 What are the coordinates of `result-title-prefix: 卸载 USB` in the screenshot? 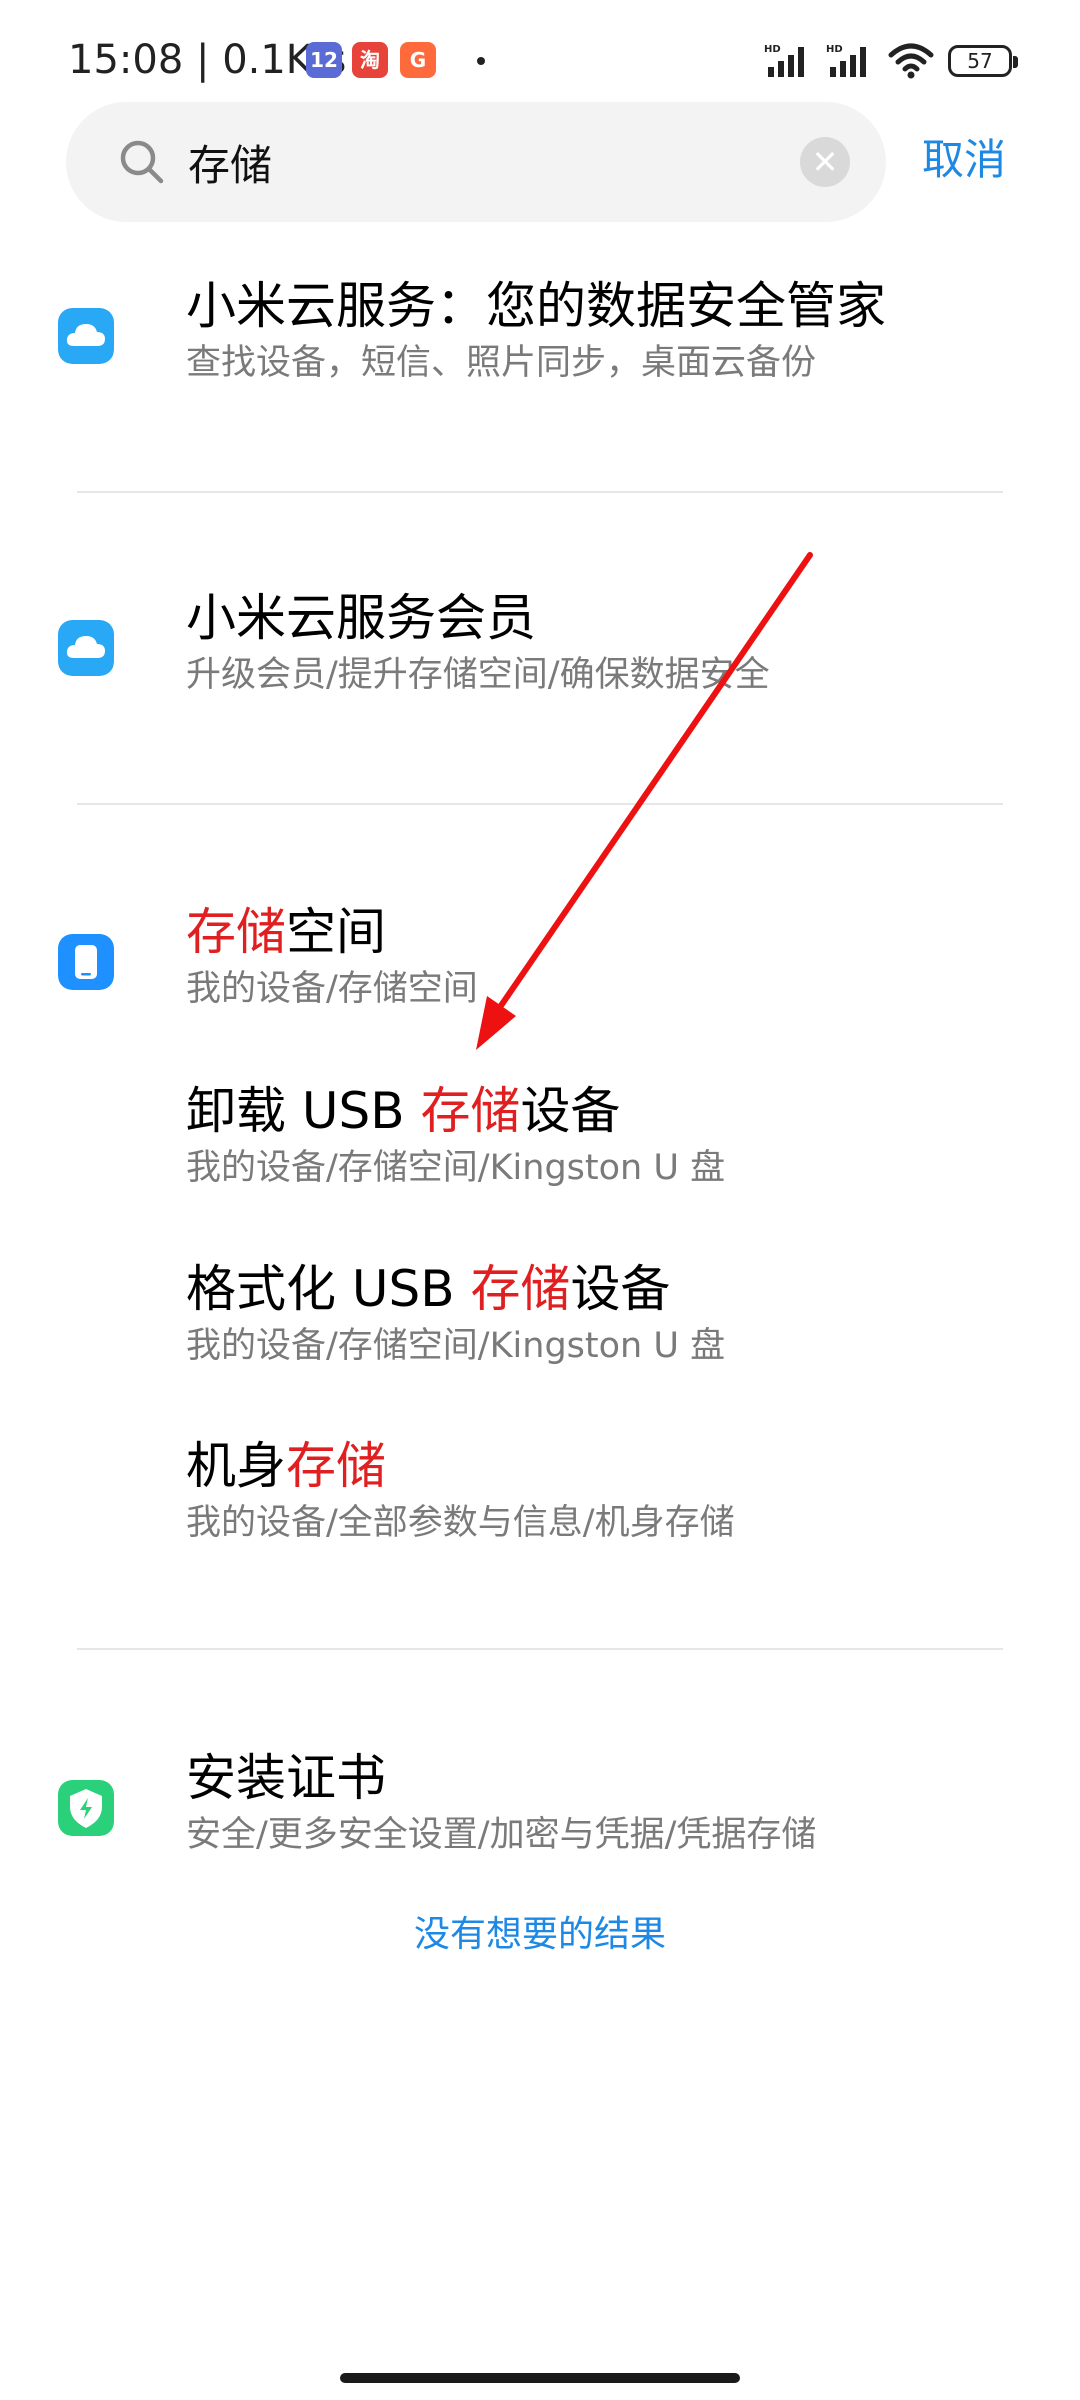 It's located at (303, 1111).